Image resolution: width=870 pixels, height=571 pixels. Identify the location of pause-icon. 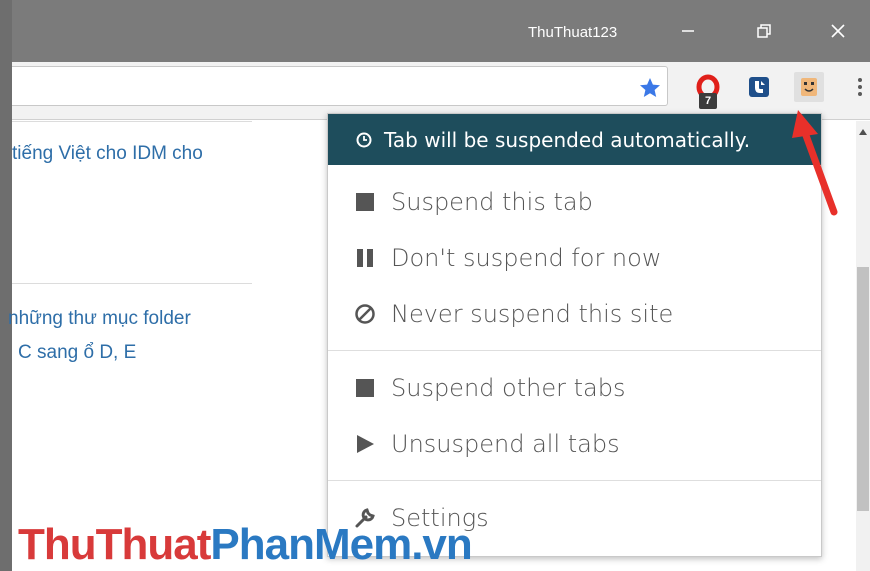
(365, 258).